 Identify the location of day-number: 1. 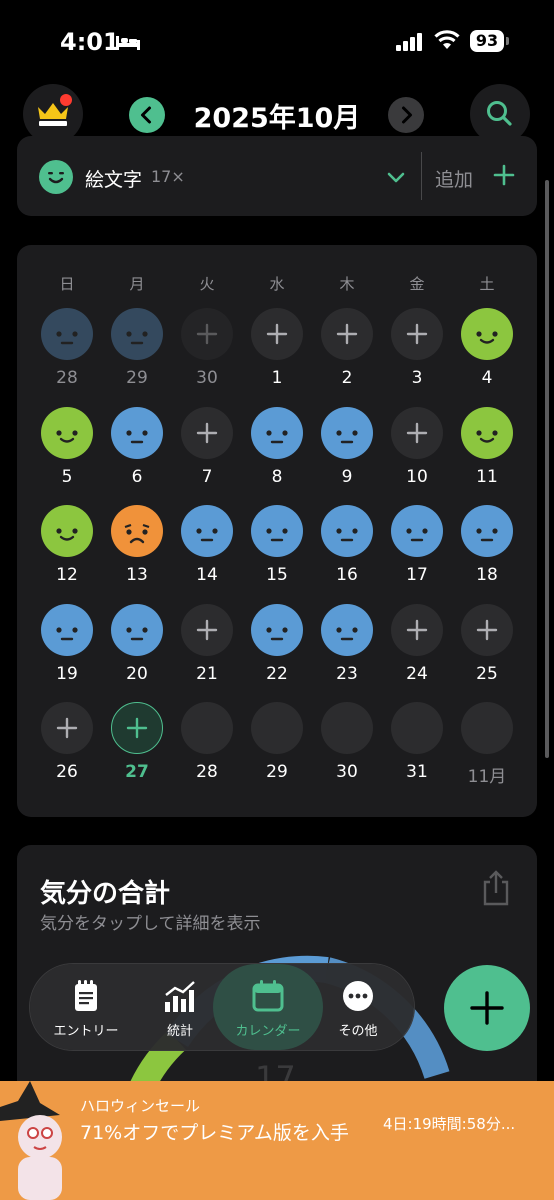
(277, 378).